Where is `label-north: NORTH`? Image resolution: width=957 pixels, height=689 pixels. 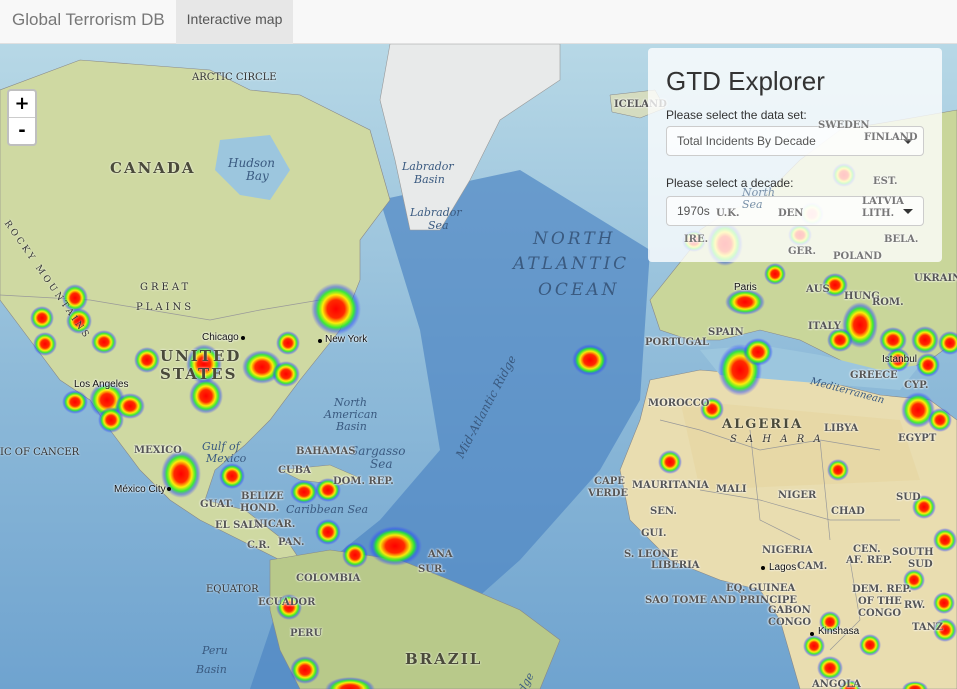 label-north: NORTH is located at coordinates (574, 239).